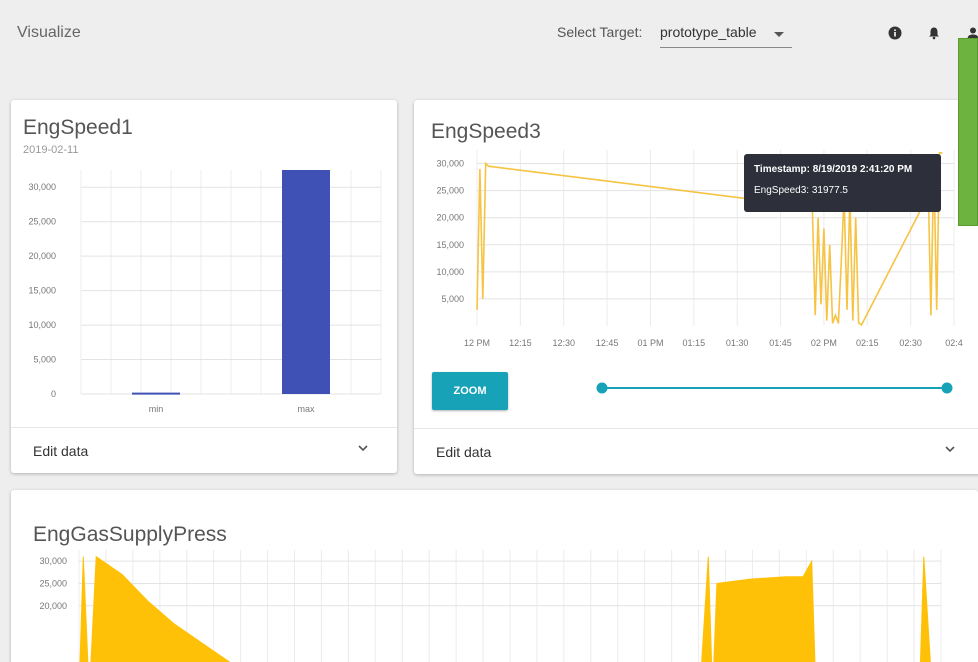 Image resolution: width=978 pixels, height=662 pixels. Describe the element at coordinates (130, 534) in the screenshot. I see `card-title: EngGasSupplyPress` at that location.